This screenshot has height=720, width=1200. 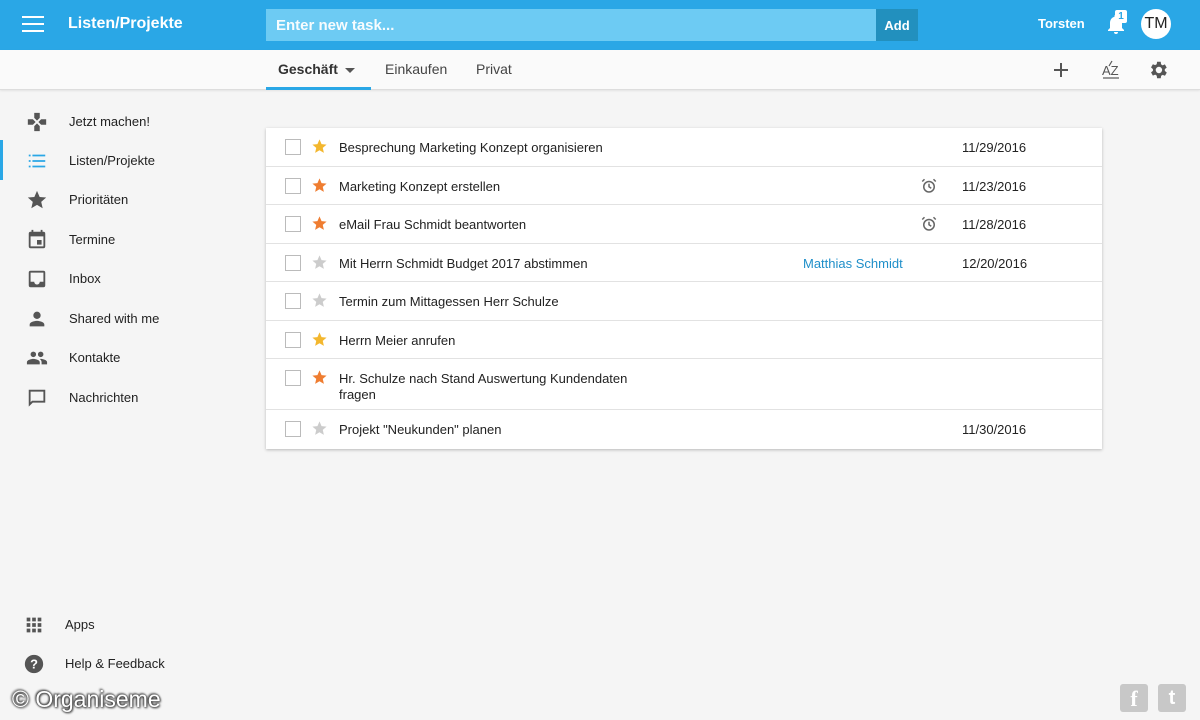 I want to click on sidebar-item-prioritaeten: Prioritäten, so click(x=115, y=199).